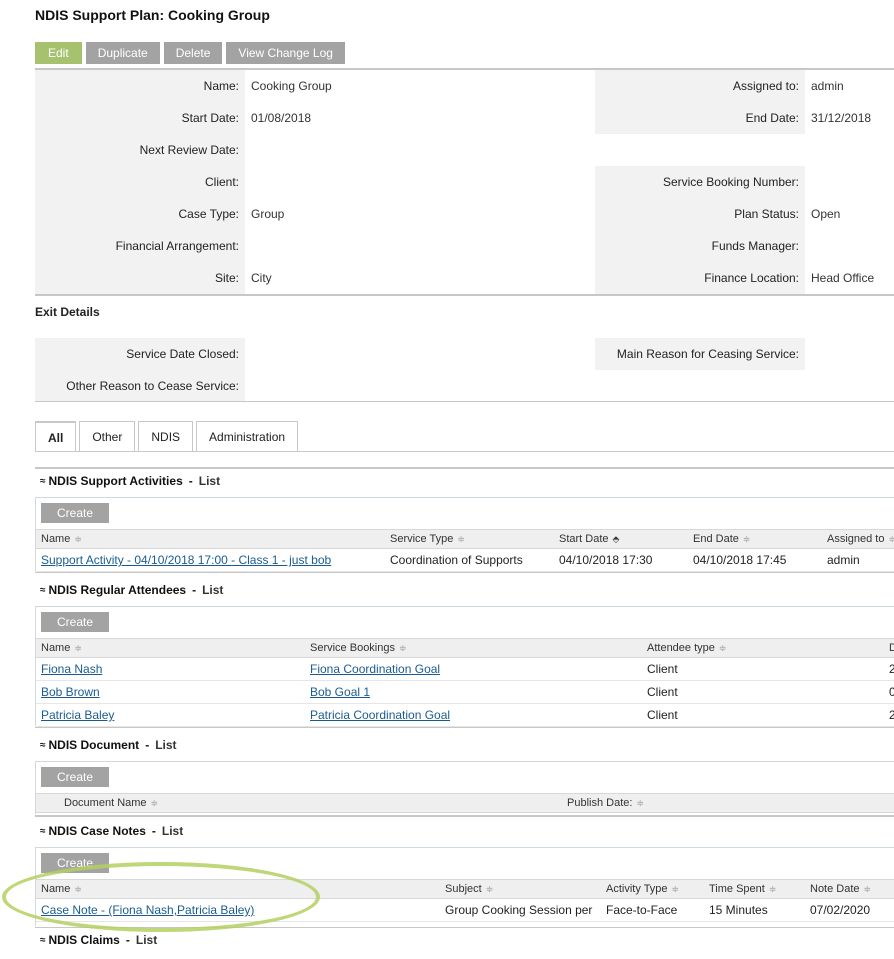 Image resolution: width=894 pixels, height=959 pixels. Describe the element at coordinates (71, 669) in the screenshot. I see `attendee-name-link: Fiona Nash` at that location.